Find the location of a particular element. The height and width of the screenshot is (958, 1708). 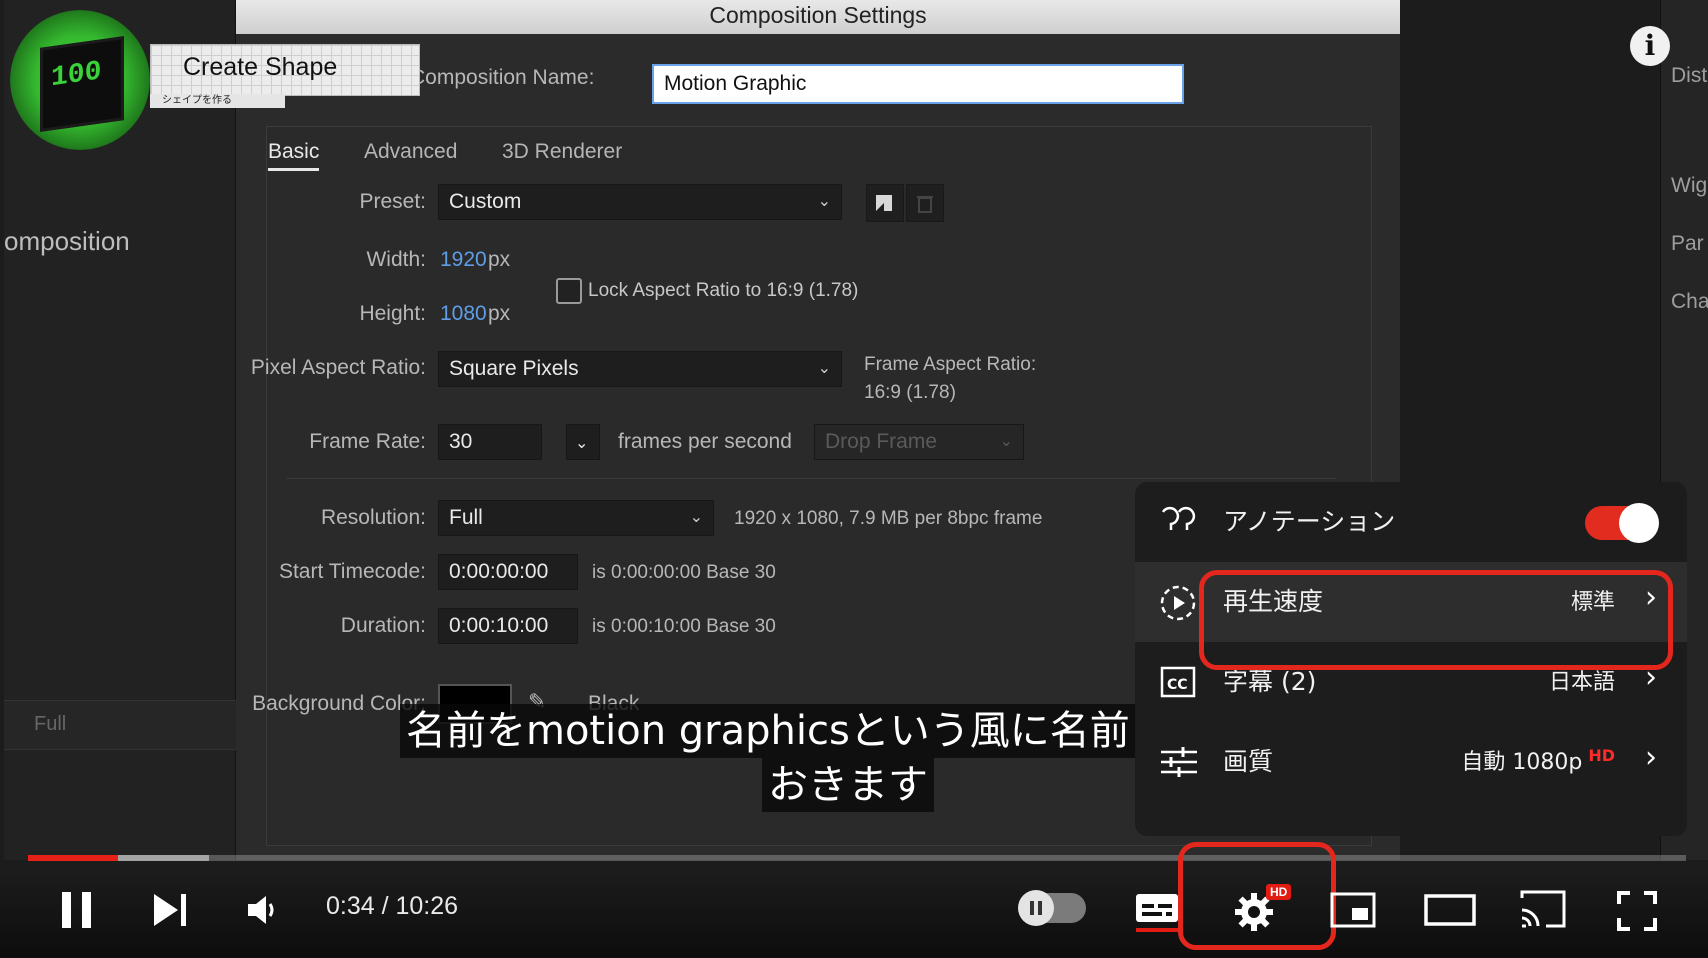

title-card-subtitle: シェイプを作る is located at coordinates (217, 101).